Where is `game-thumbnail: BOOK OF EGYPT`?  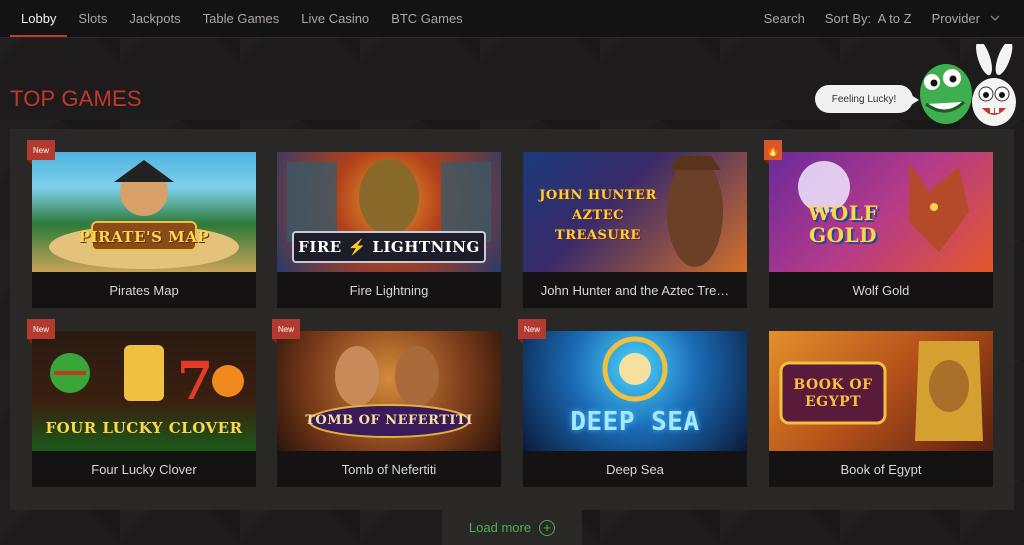 game-thumbnail: BOOK OF EGYPT is located at coordinates (881, 391).